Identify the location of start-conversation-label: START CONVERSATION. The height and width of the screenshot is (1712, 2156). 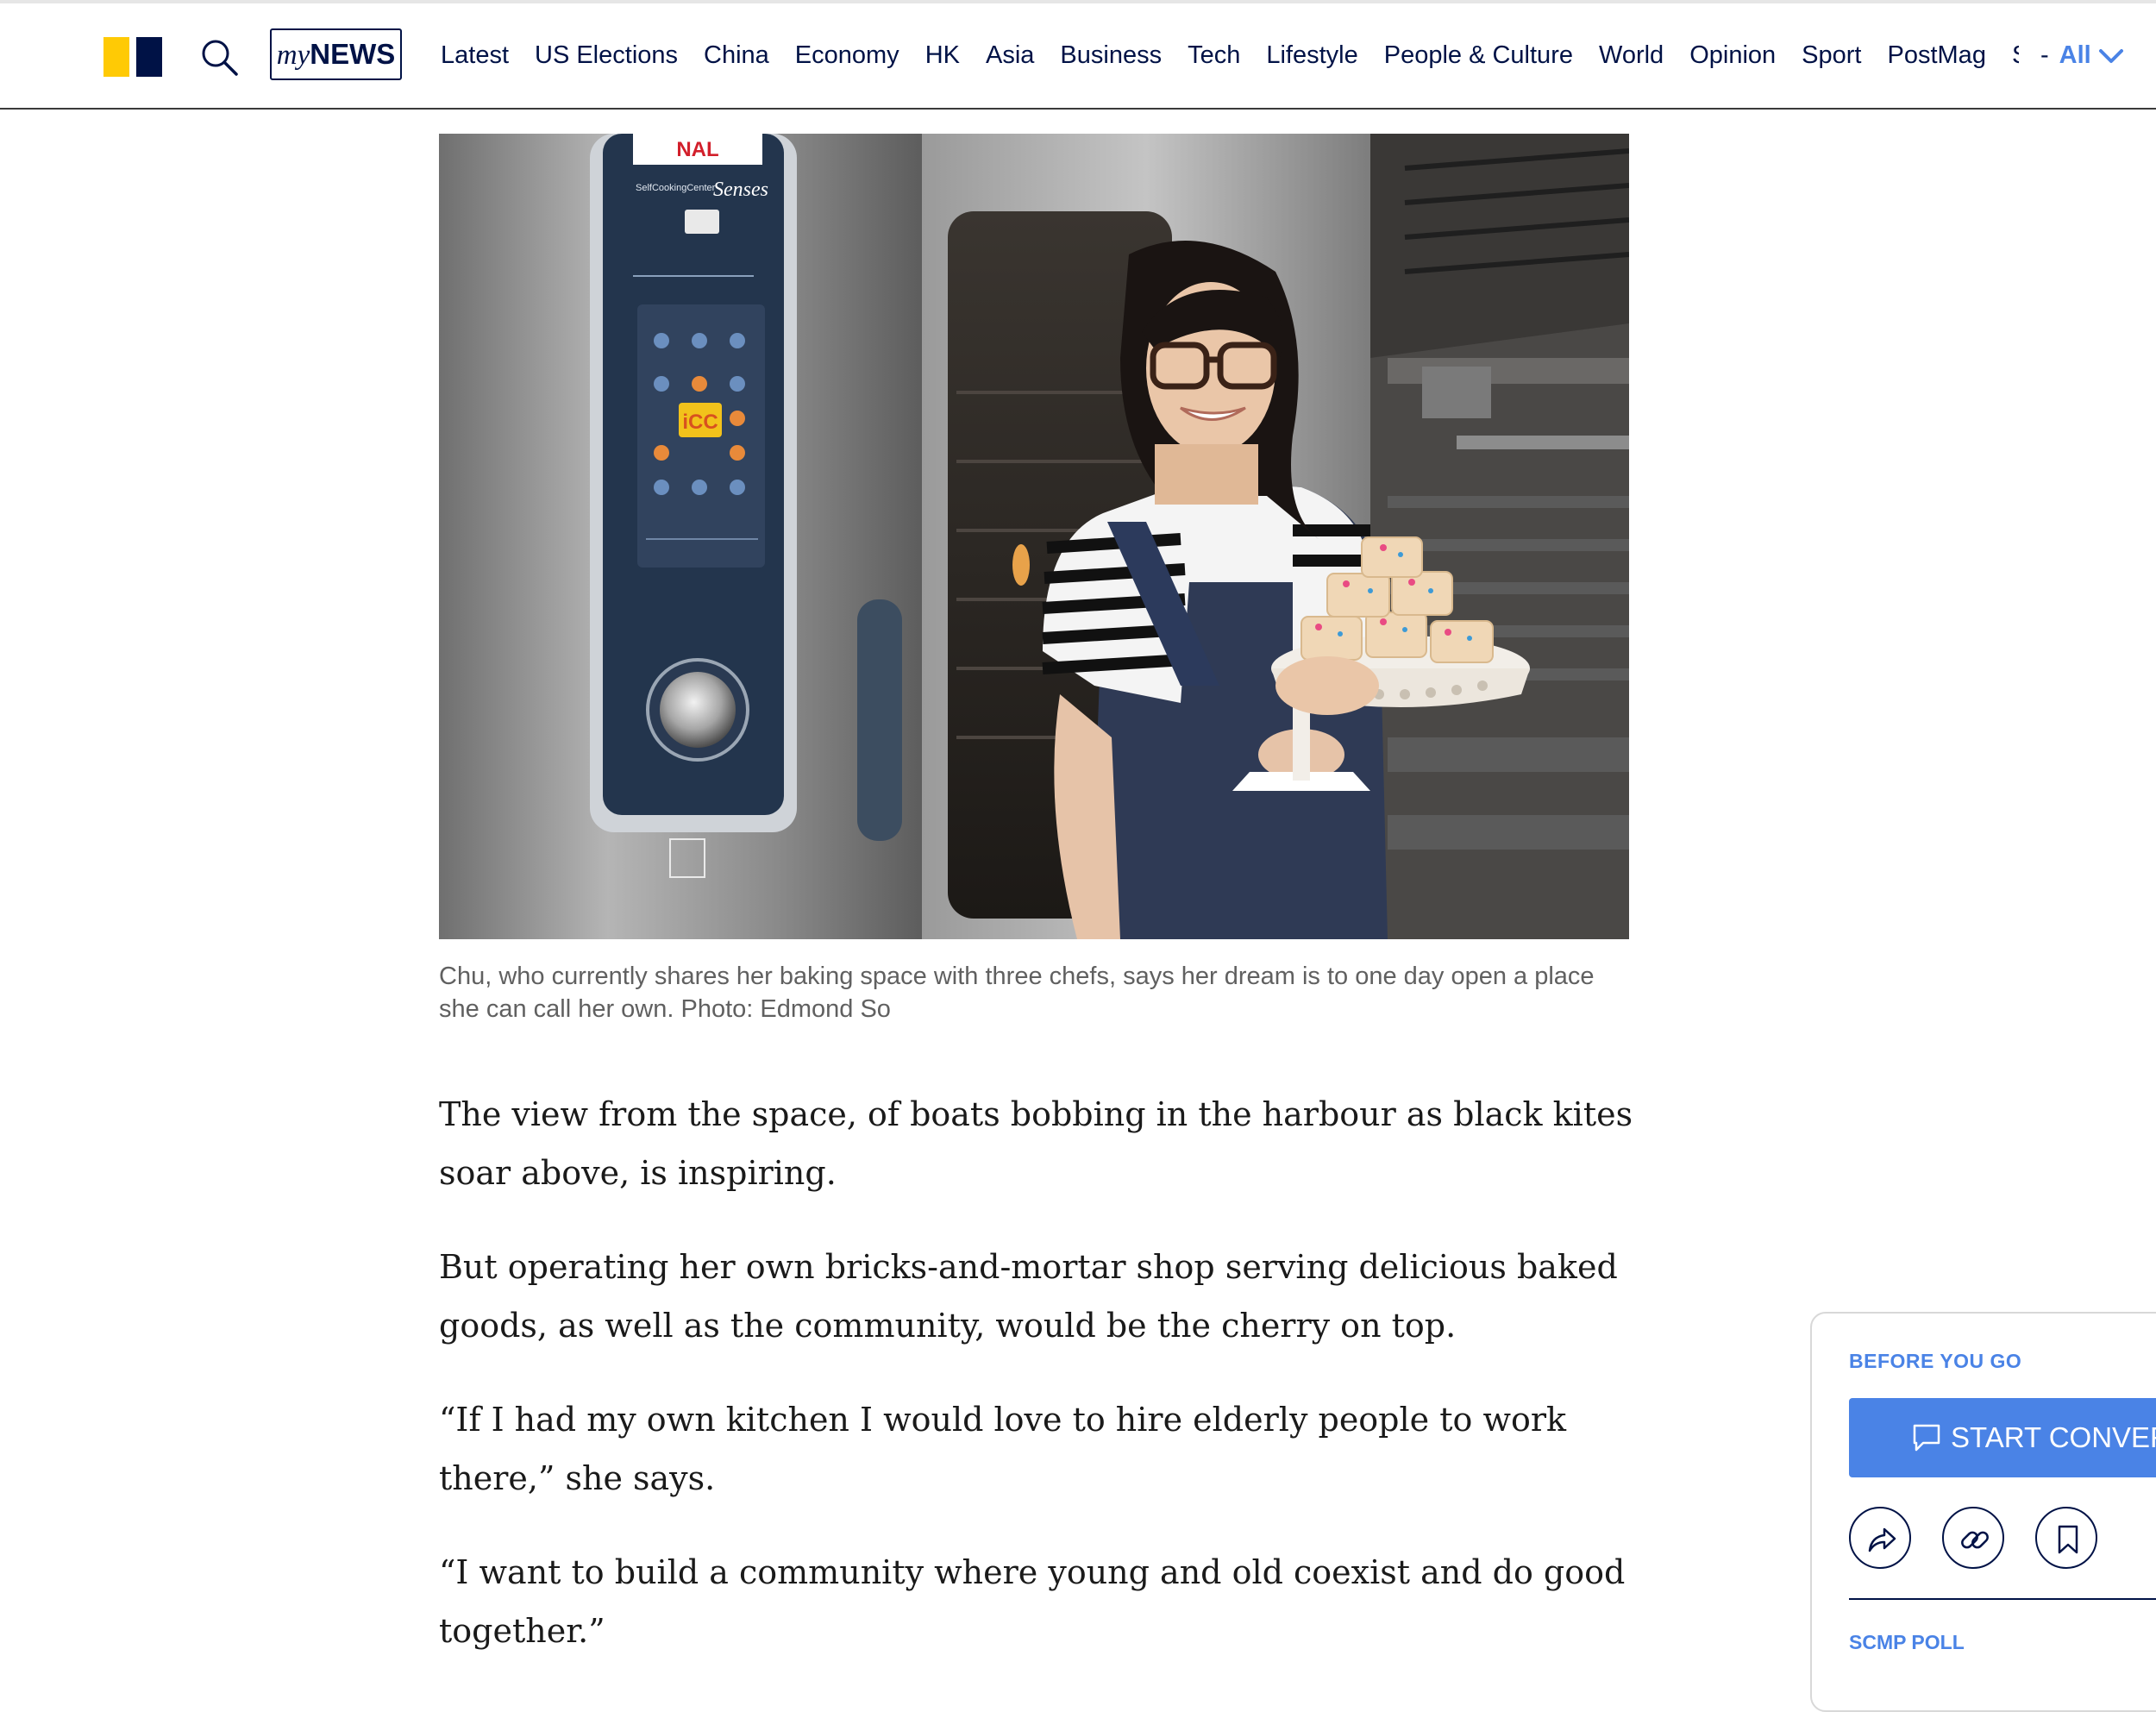
(2053, 1437).